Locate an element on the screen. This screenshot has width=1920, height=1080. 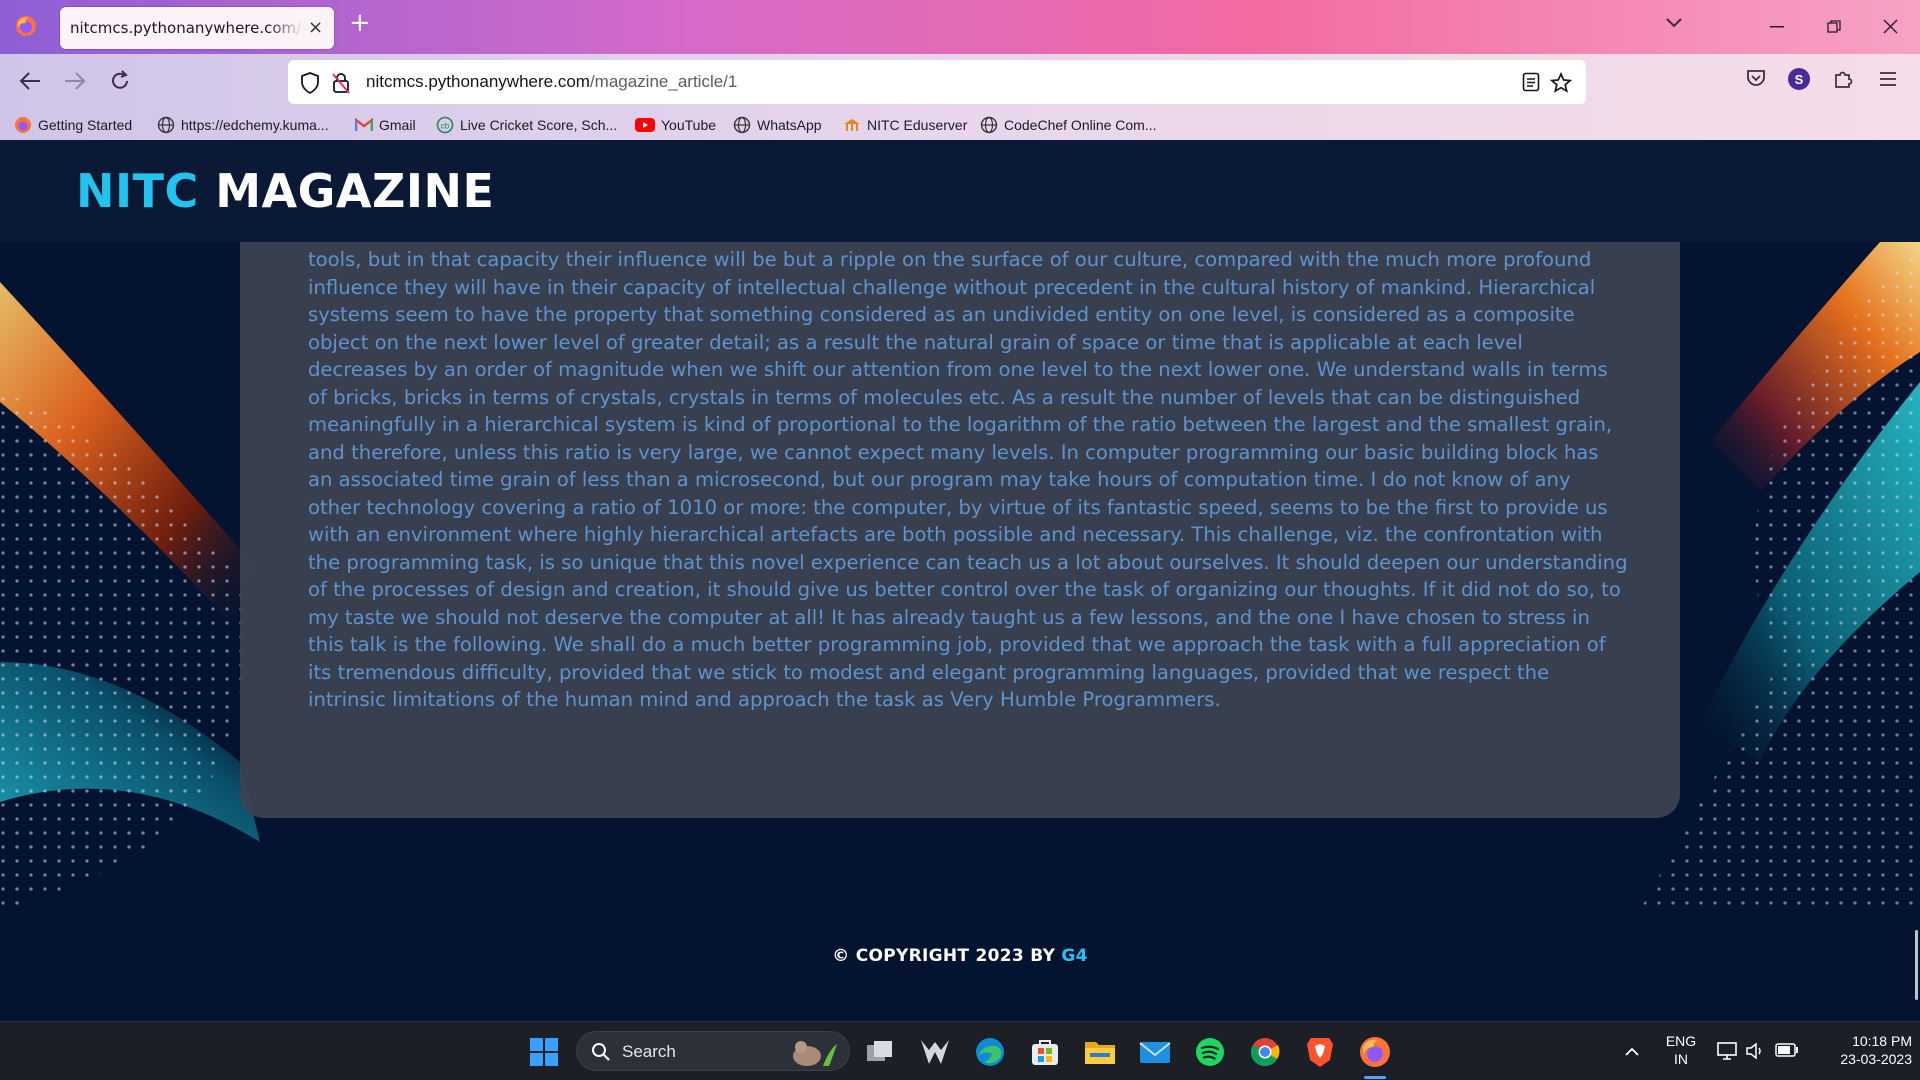
chevron-up-icon is located at coordinates (1632, 1052).